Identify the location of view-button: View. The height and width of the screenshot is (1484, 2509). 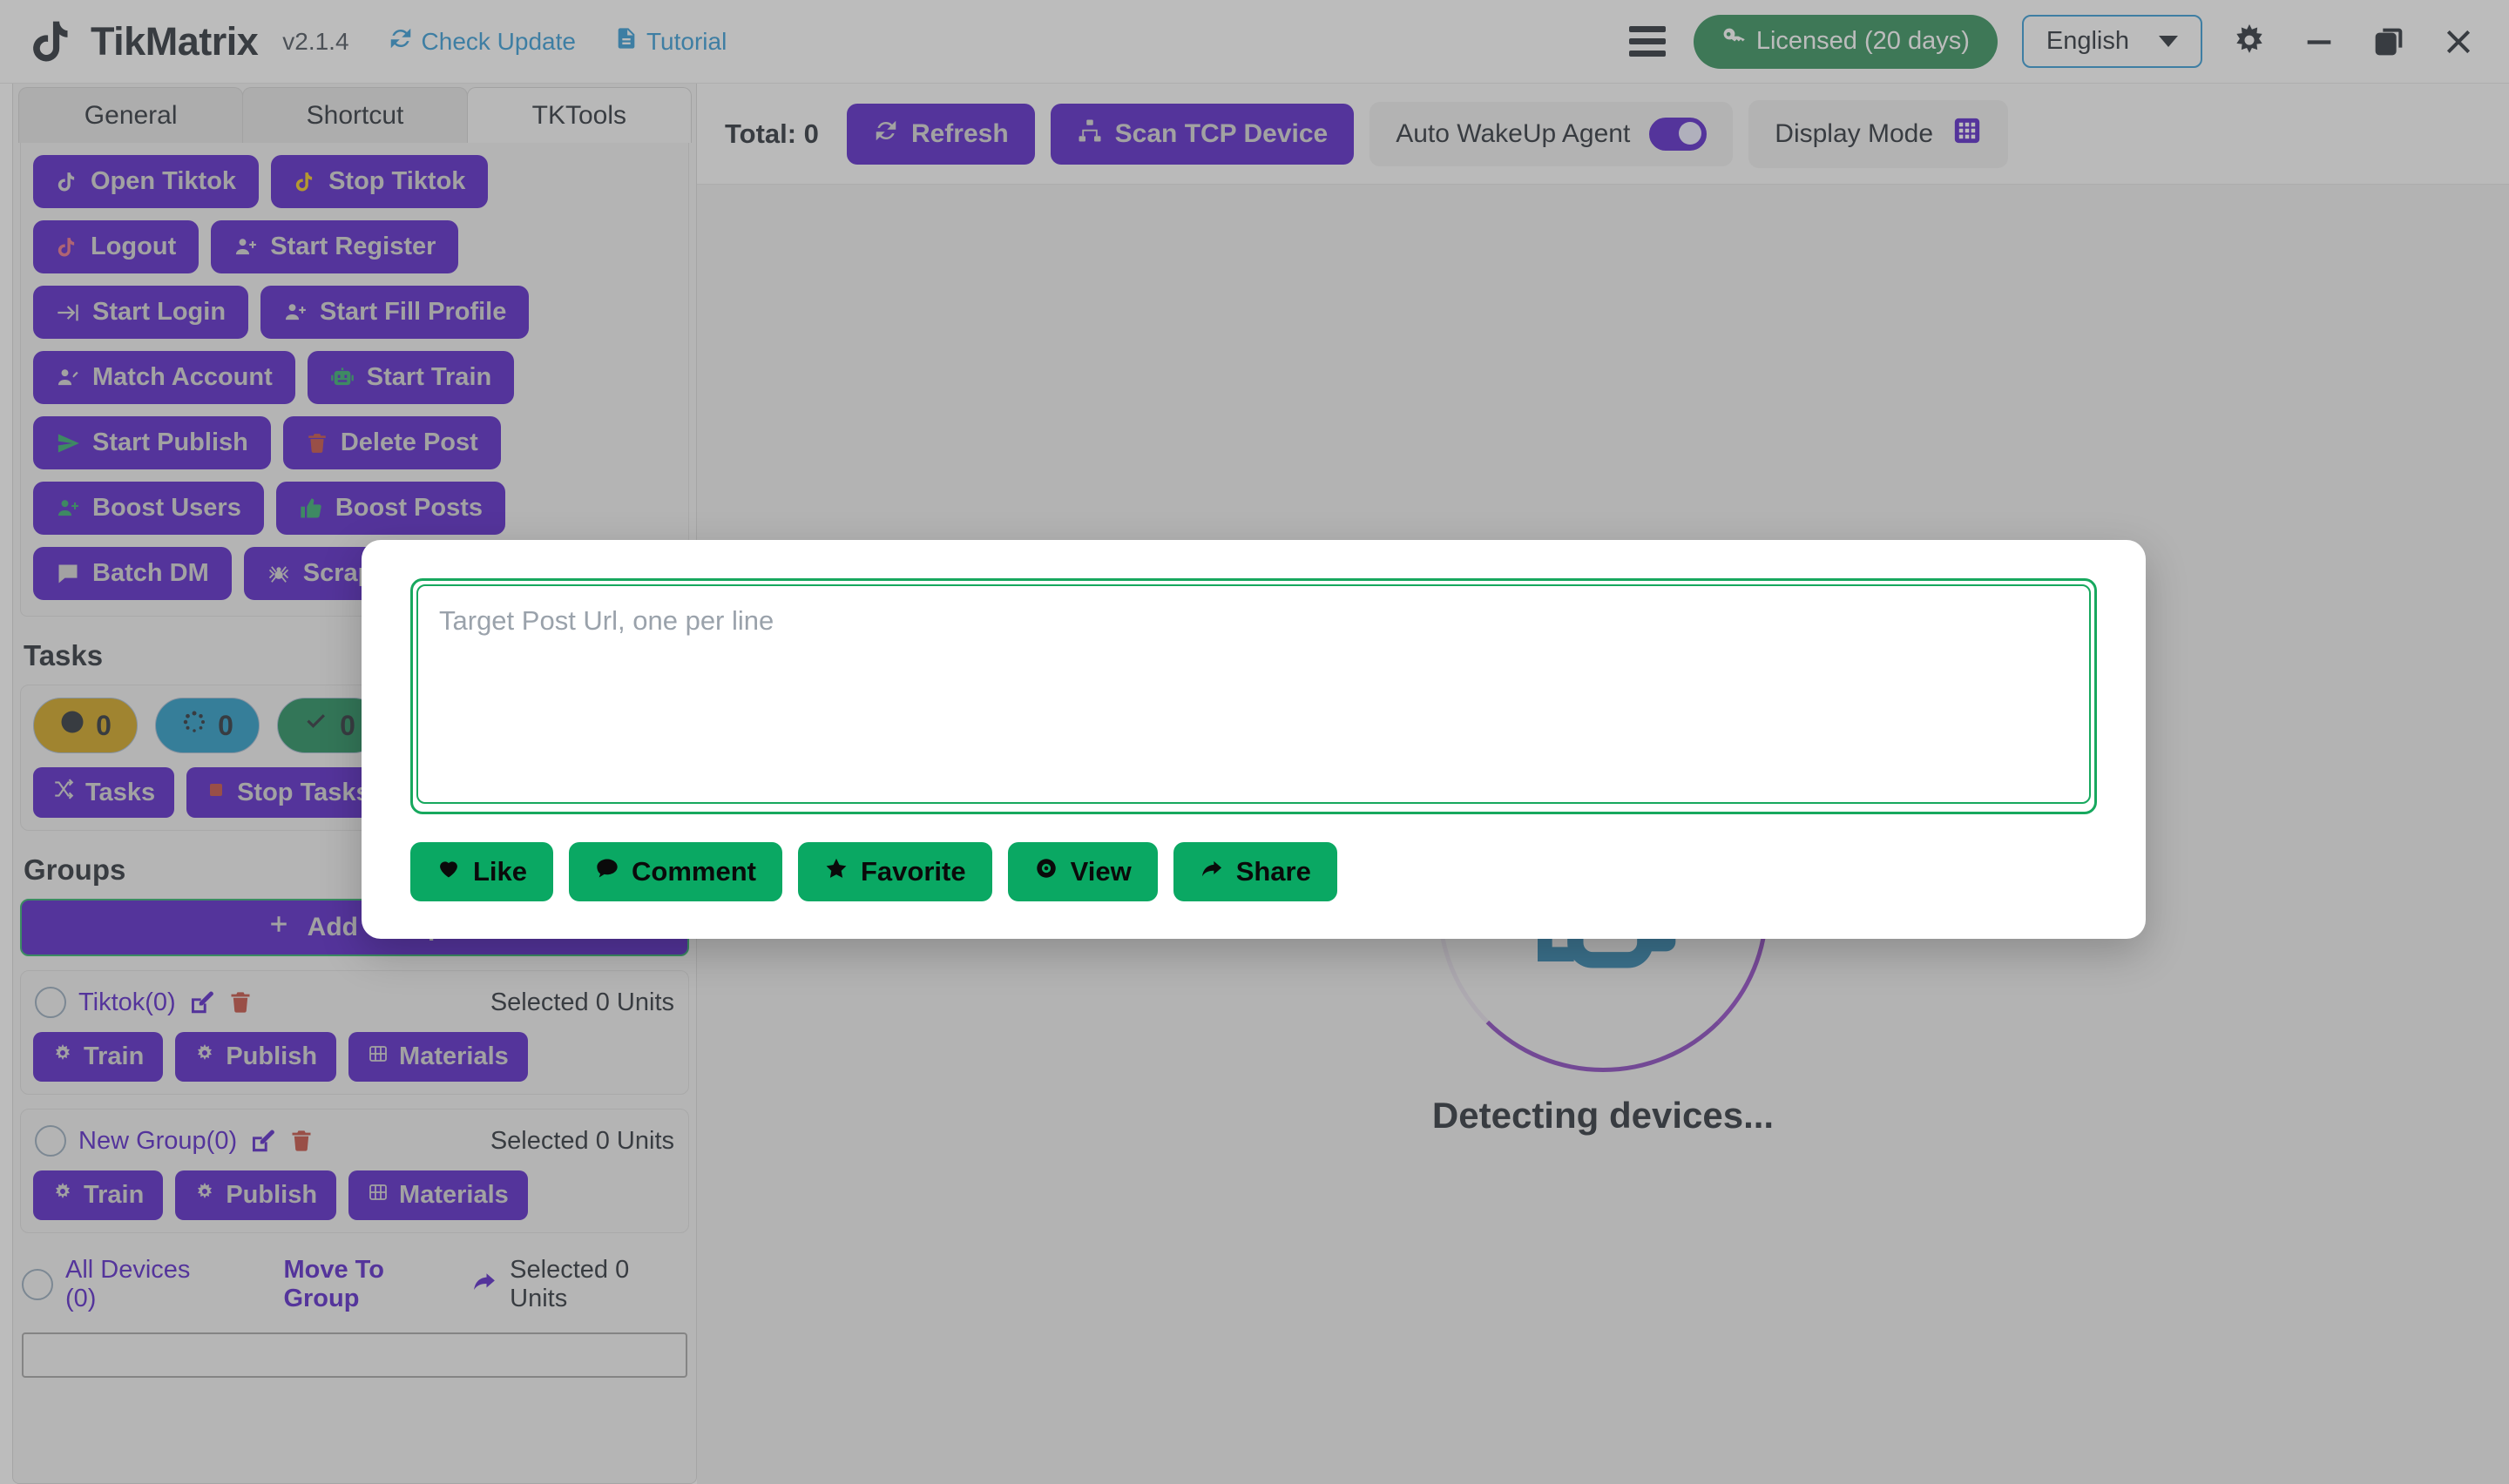
(1082, 871).